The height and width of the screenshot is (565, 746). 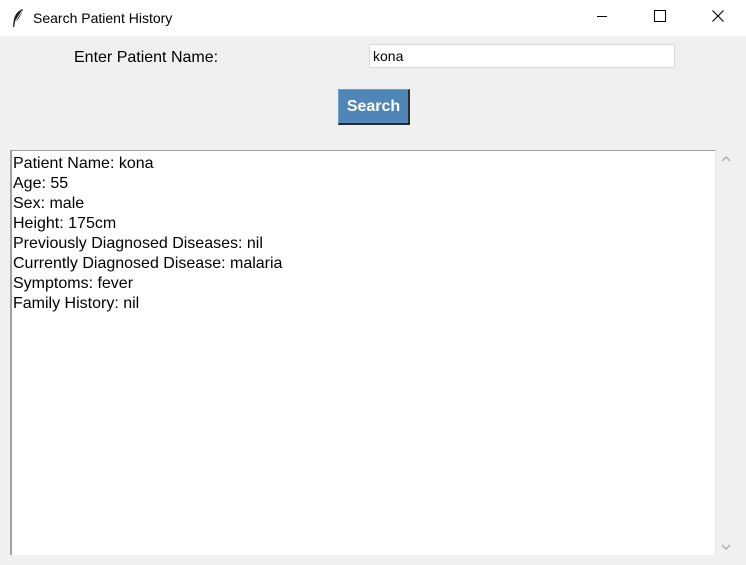 What do you see at coordinates (76, 303) in the screenshot?
I see `result-line: Family History: nil` at bounding box center [76, 303].